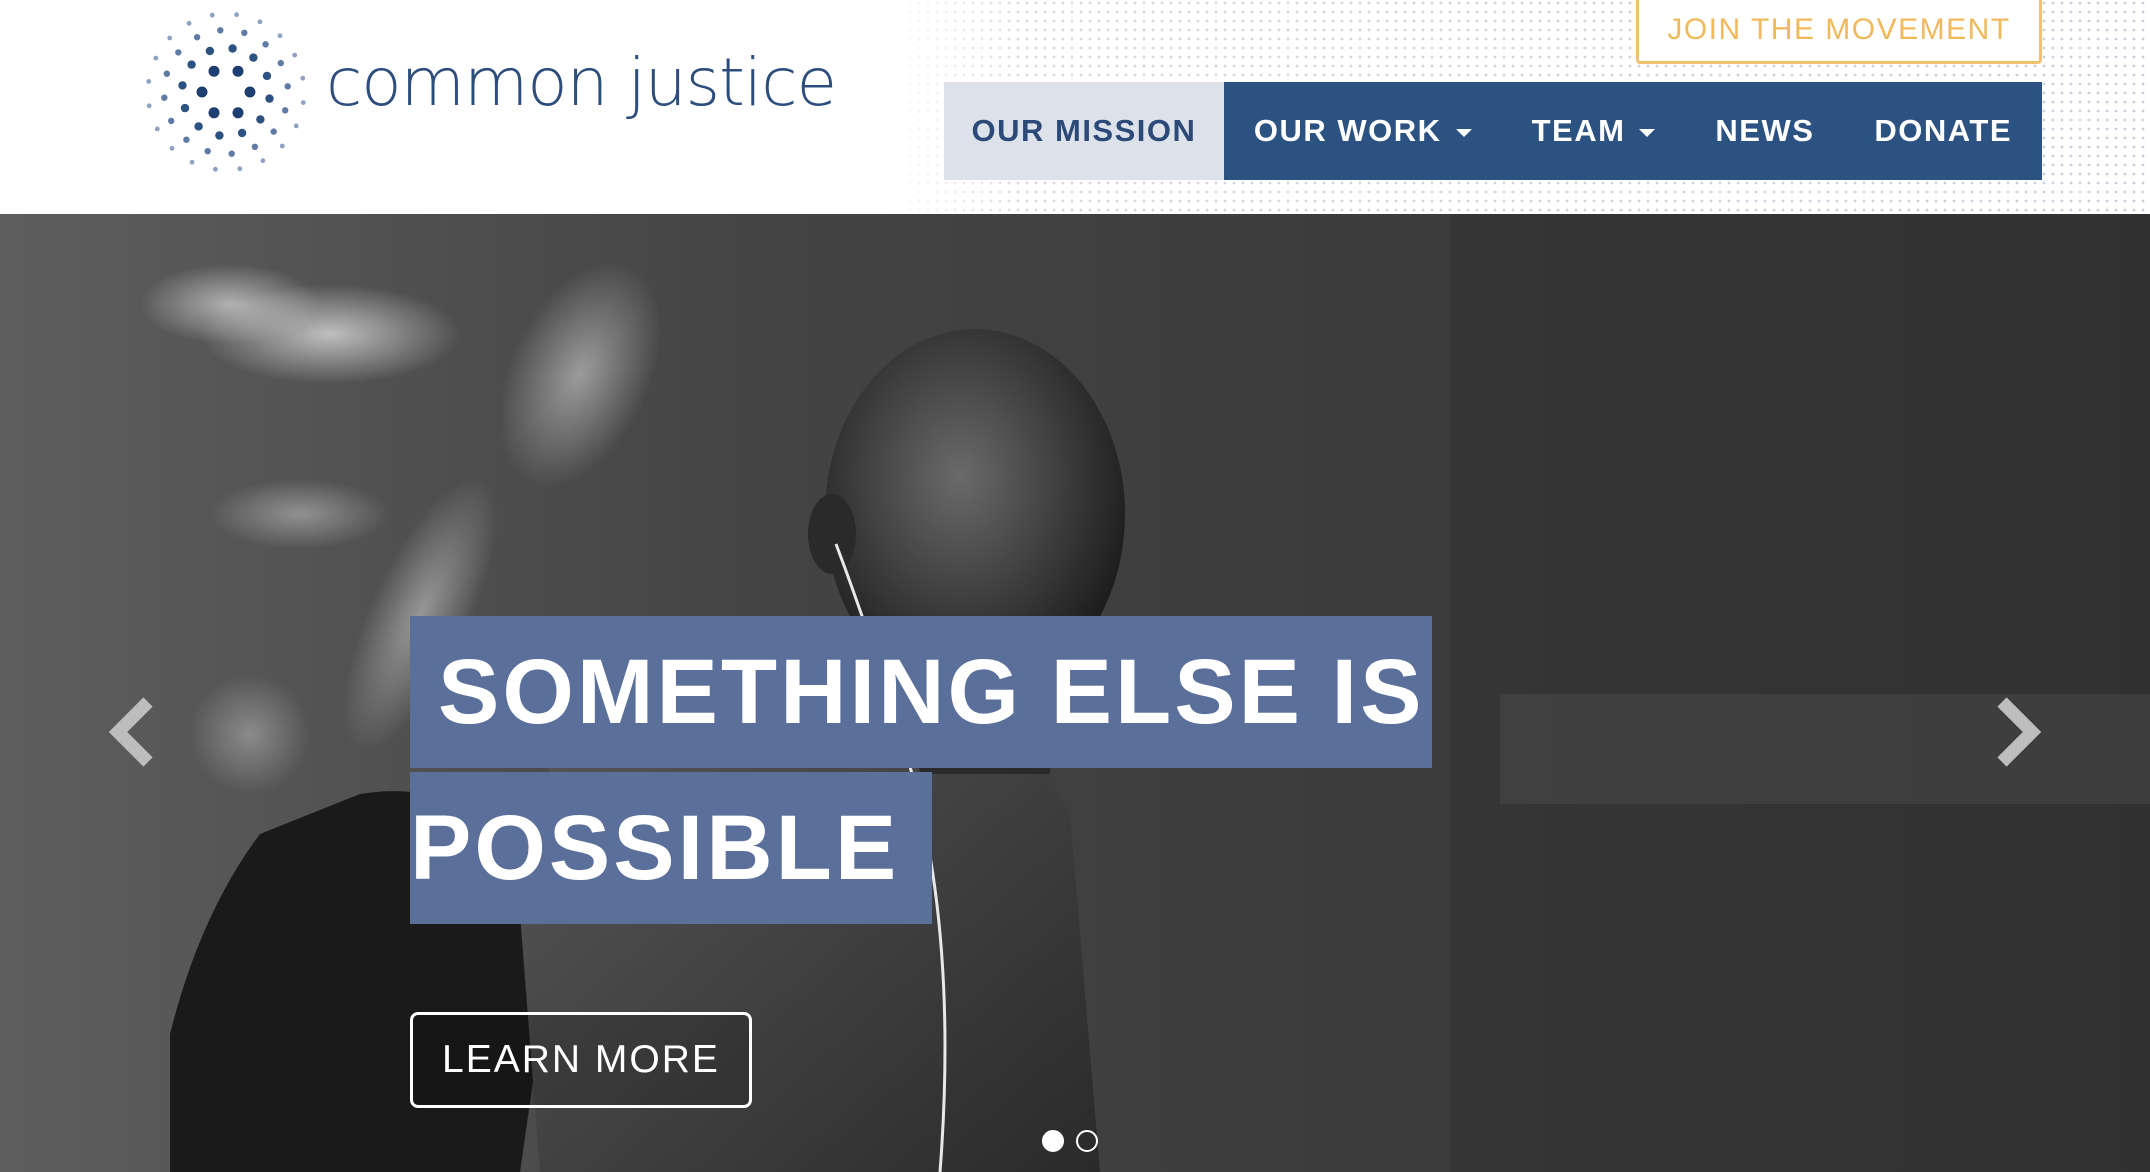  Describe the element at coordinates (134, 732) in the screenshot. I see `chevron-left-icon` at that location.